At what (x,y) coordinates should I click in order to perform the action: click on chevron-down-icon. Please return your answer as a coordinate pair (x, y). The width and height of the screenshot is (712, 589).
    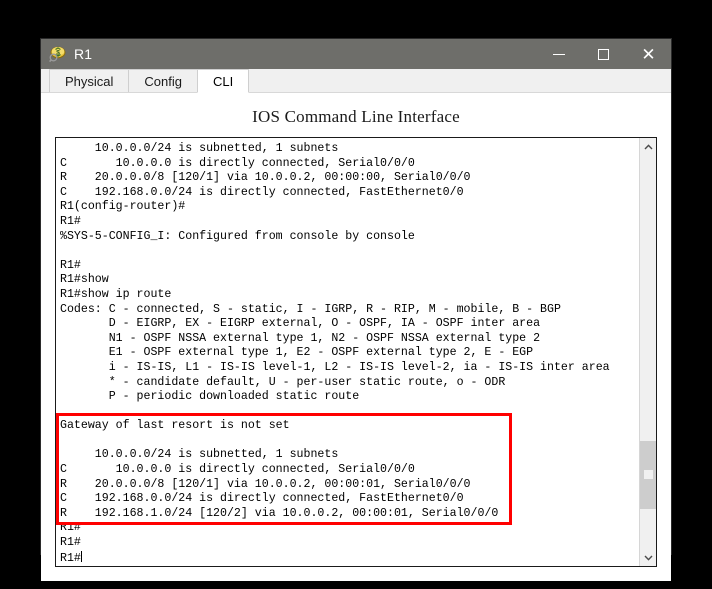
    Looking at the image, I should click on (648, 558).